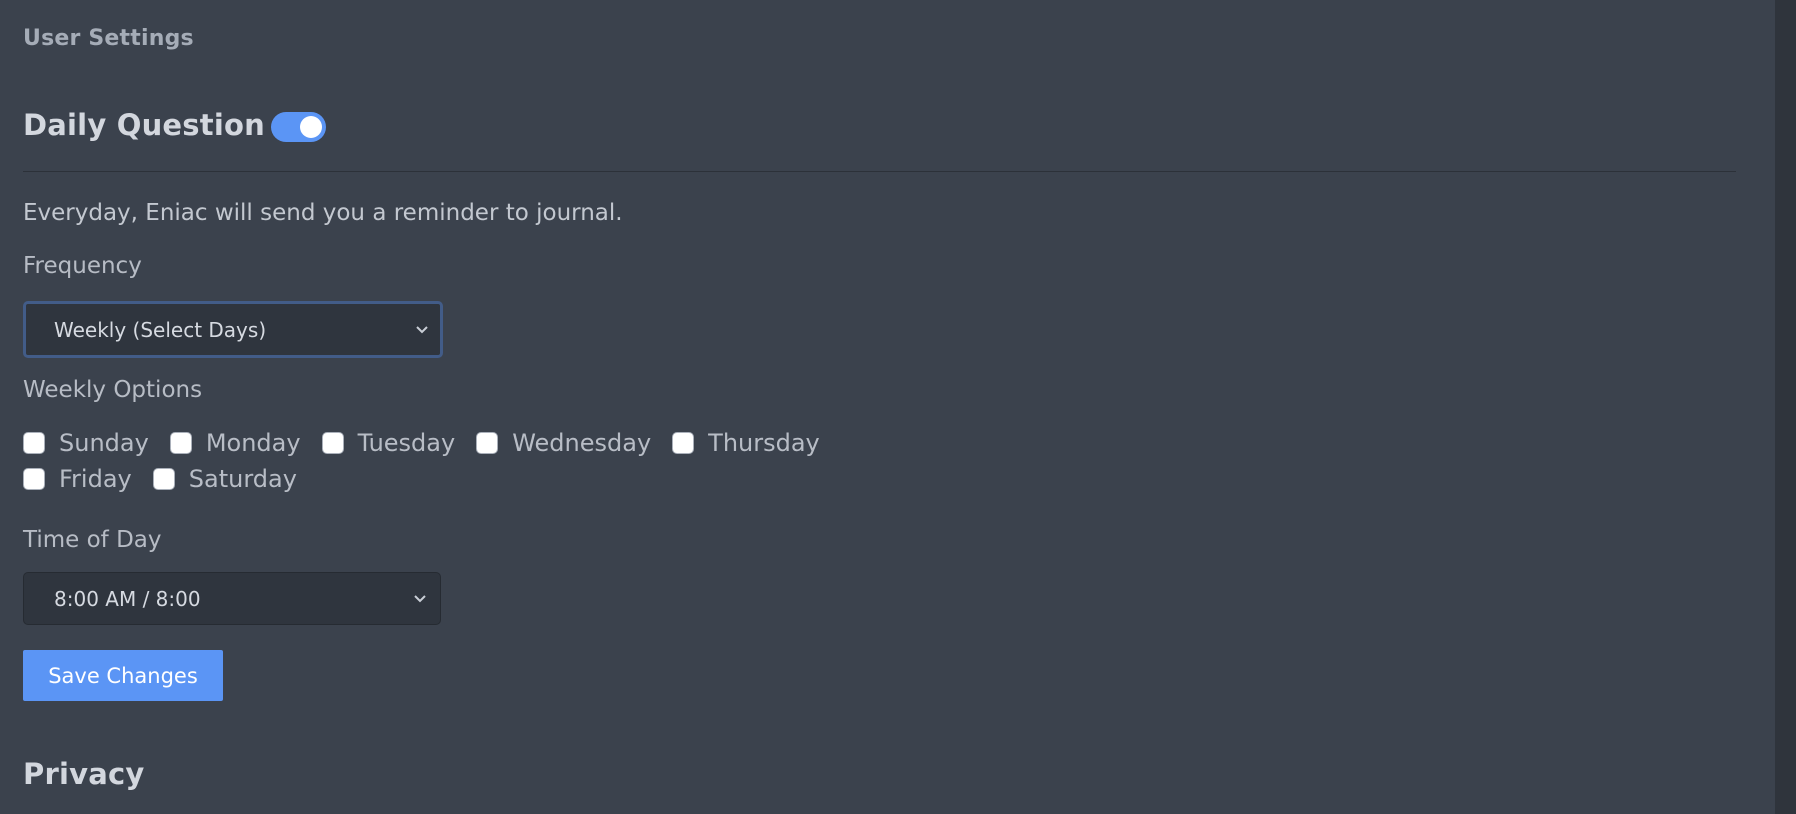 The image size is (1796, 814). I want to click on scrollbar-track, so click(1785, 407).